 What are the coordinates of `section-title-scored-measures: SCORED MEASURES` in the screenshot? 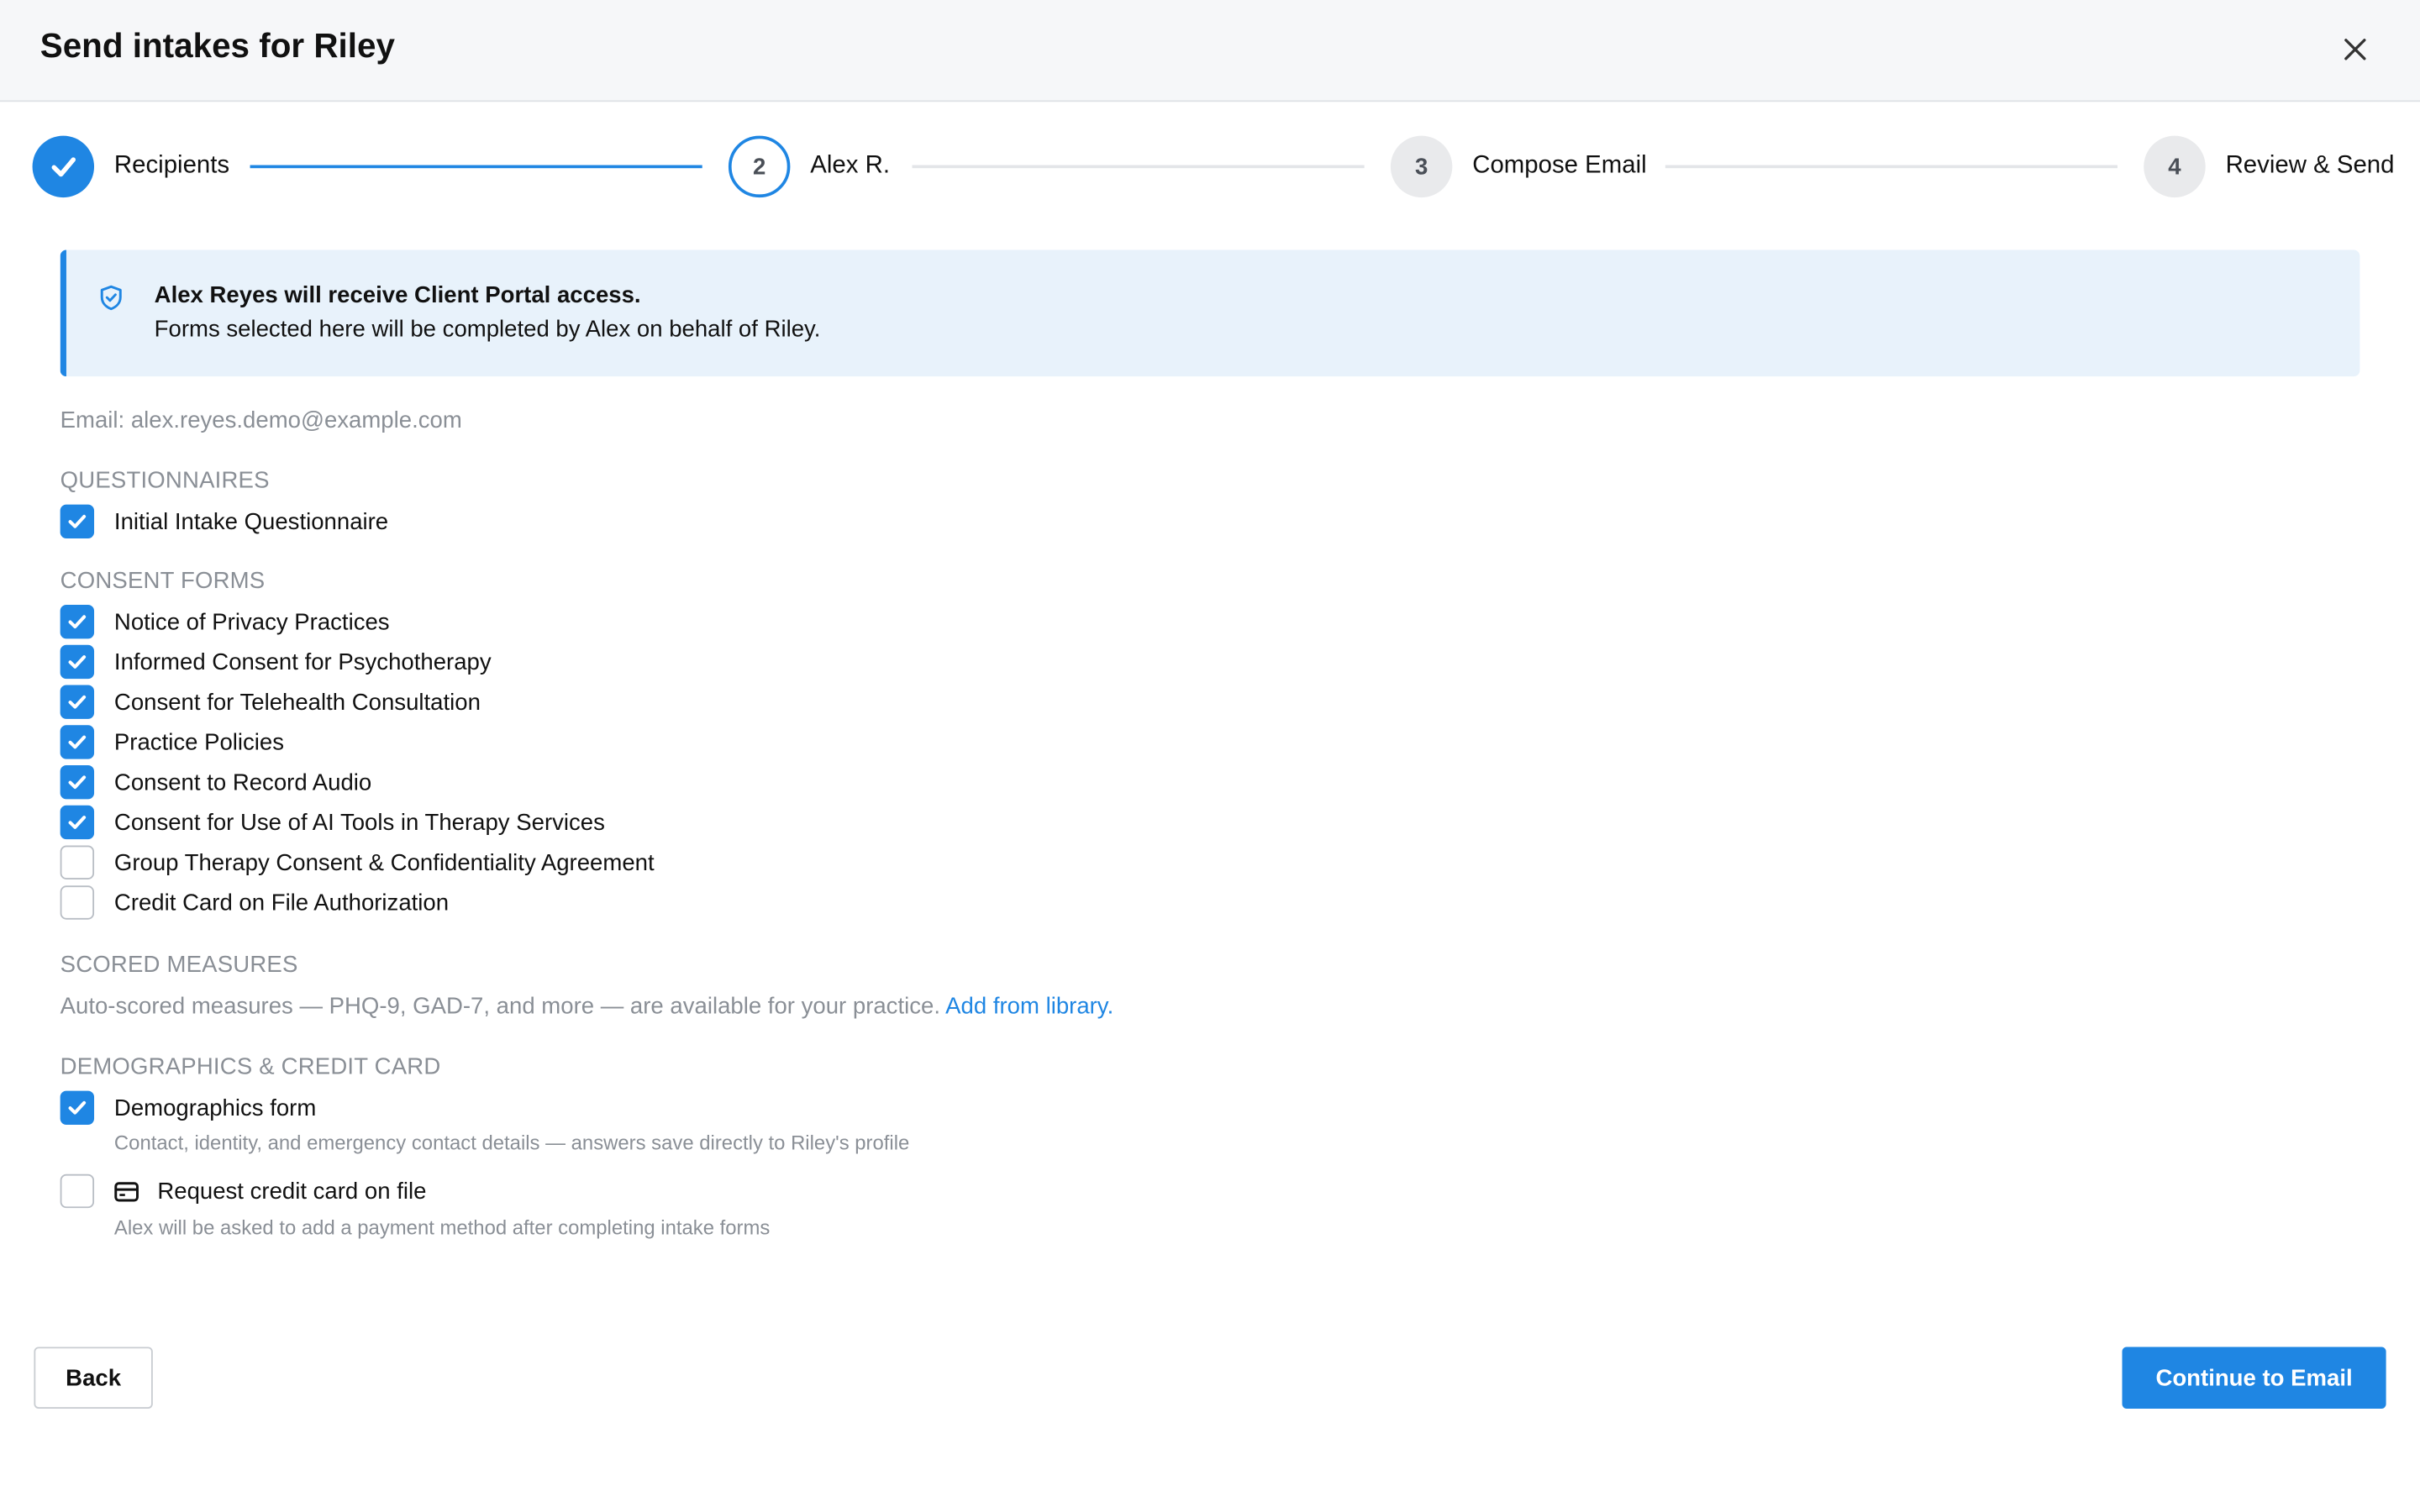 It's located at (179, 965).